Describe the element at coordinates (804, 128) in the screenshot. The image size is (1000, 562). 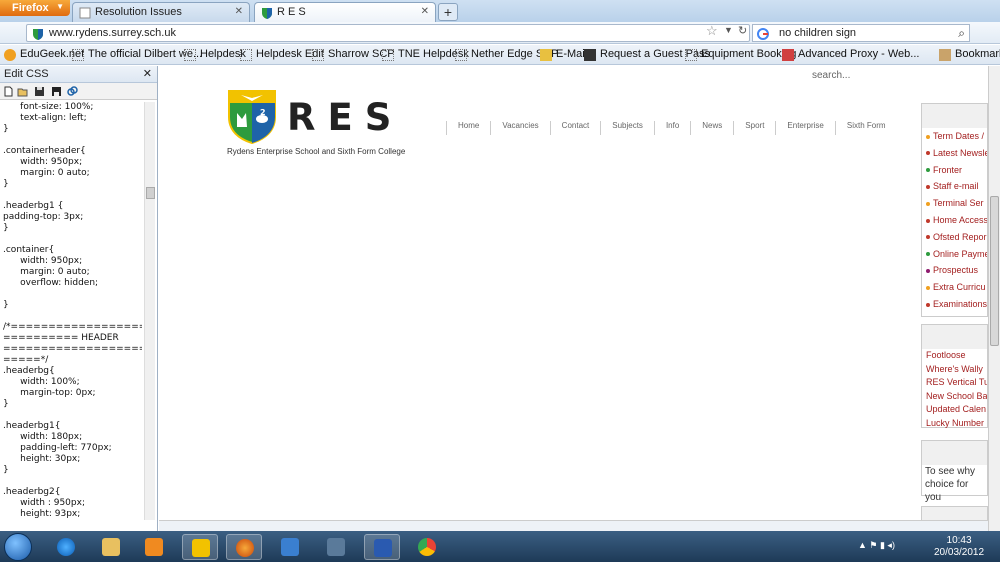
I see `nav-link-enterprise: Enterprise` at that location.